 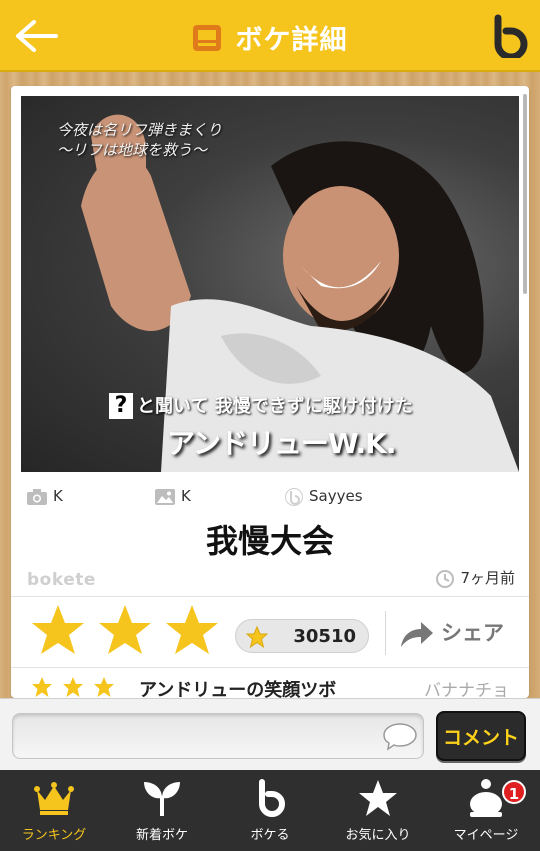 I want to click on sprout-icon, so click(x=162, y=799).